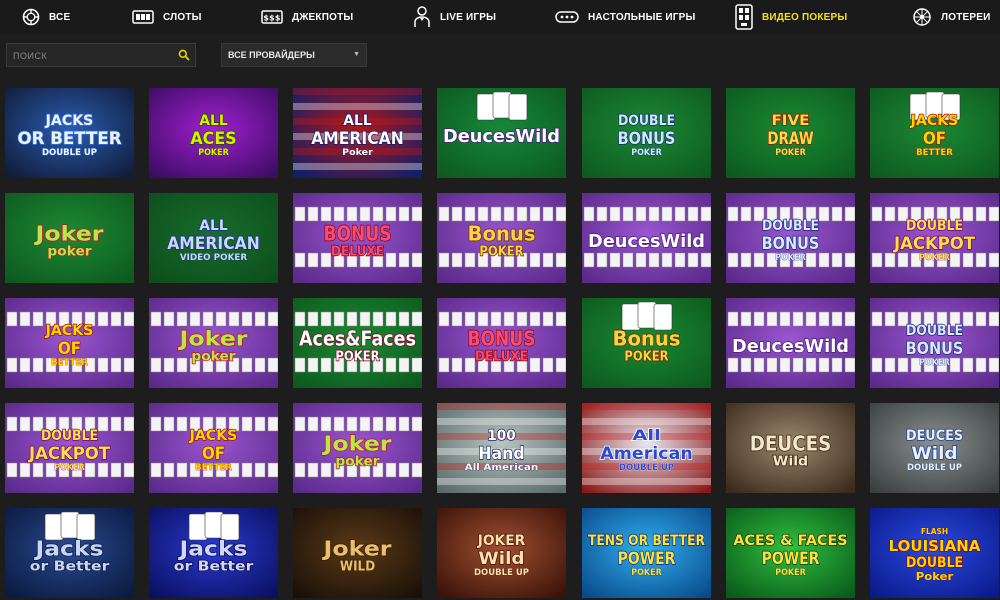  I want to click on game-tile: ALL AMERICAN VIDEO POKER, so click(213, 238).